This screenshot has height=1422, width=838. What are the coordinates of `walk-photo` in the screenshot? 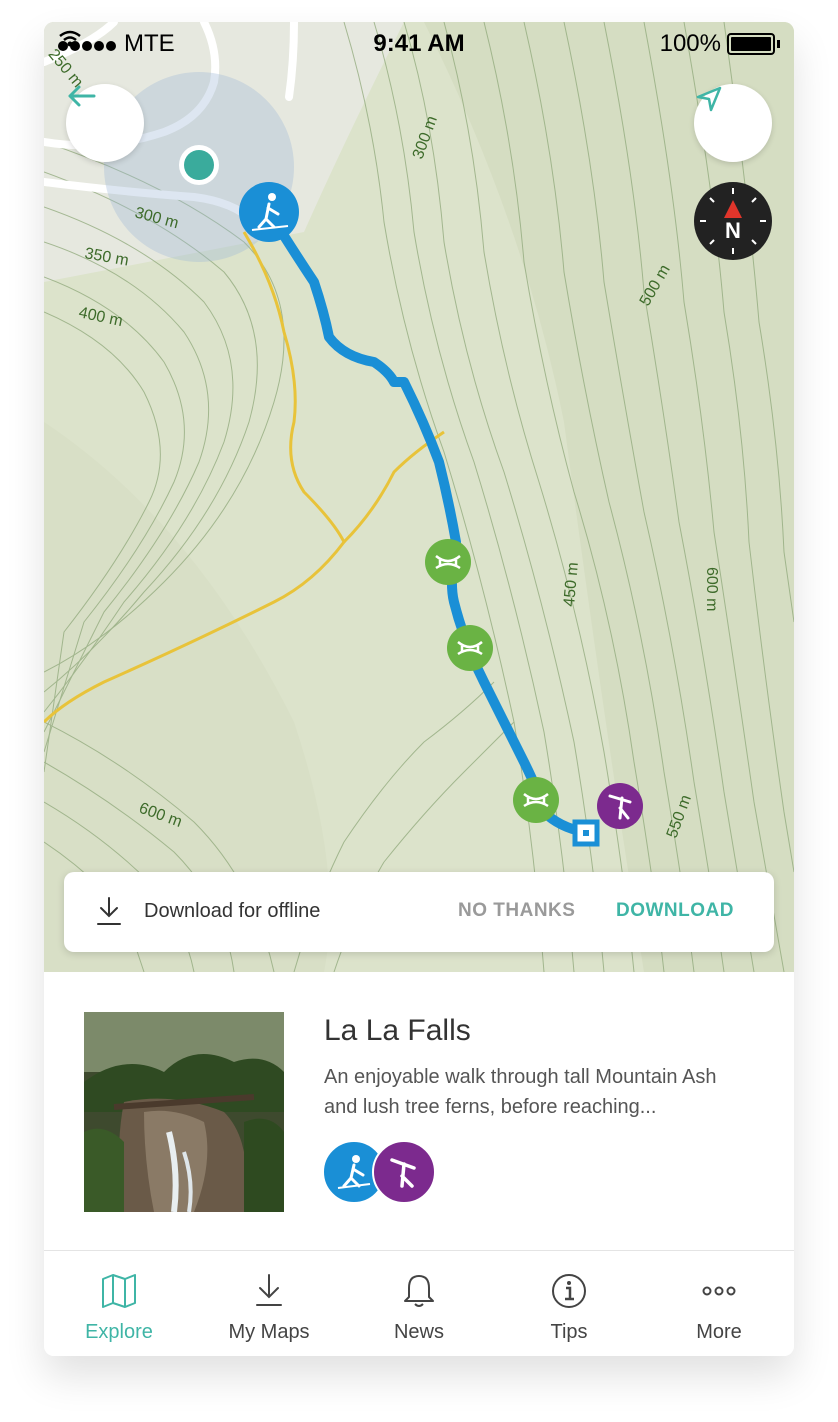 It's located at (184, 1112).